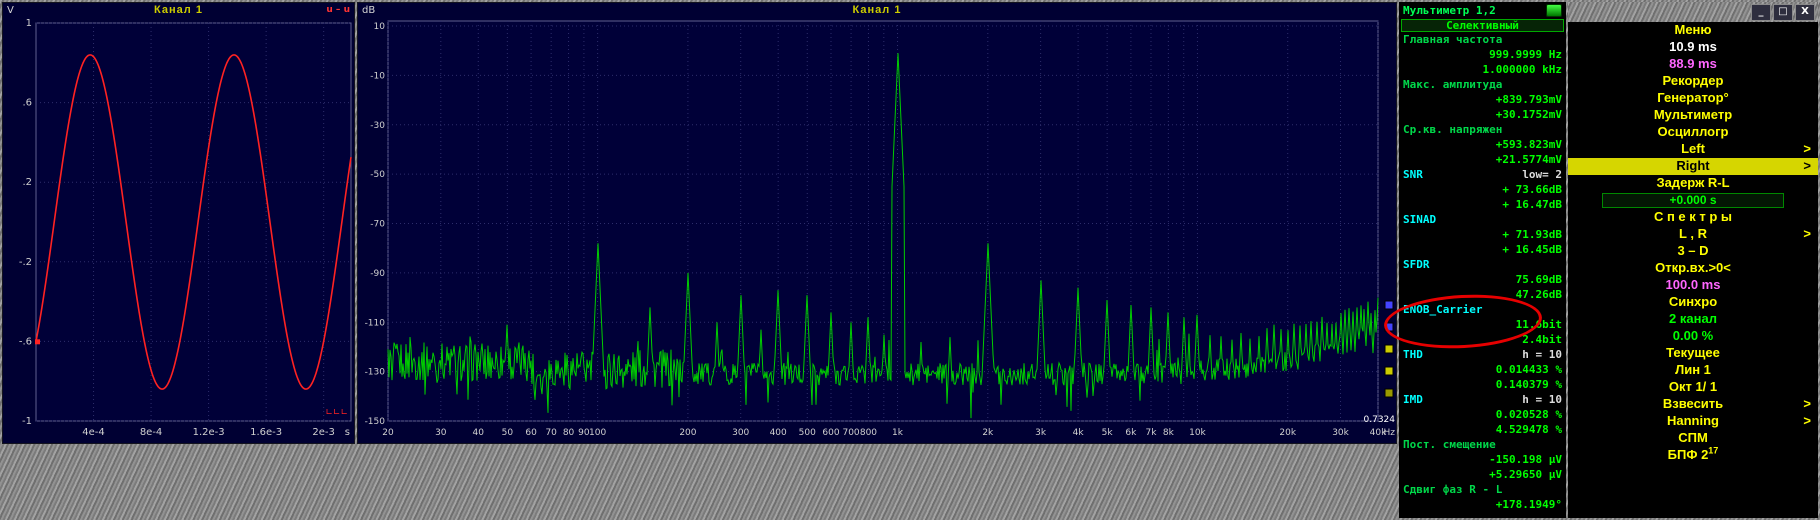 The image size is (1820, 520). Describe the element at coordinates (1554, 10) in the screenshot. I see `app-icon` at that location.